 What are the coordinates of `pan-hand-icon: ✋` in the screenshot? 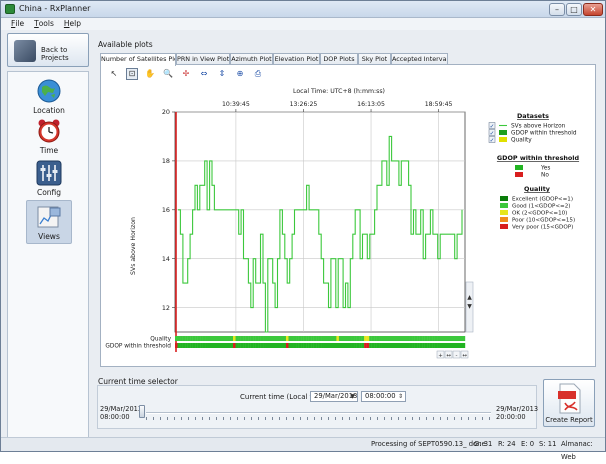 It's located at (150, 74).